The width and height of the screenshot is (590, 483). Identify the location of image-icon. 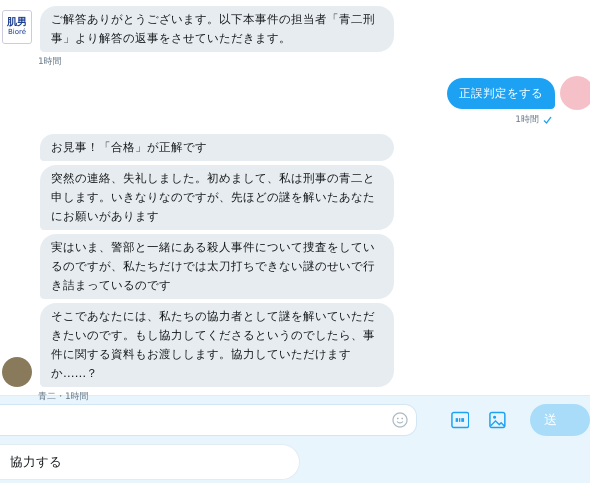
(497, 420).